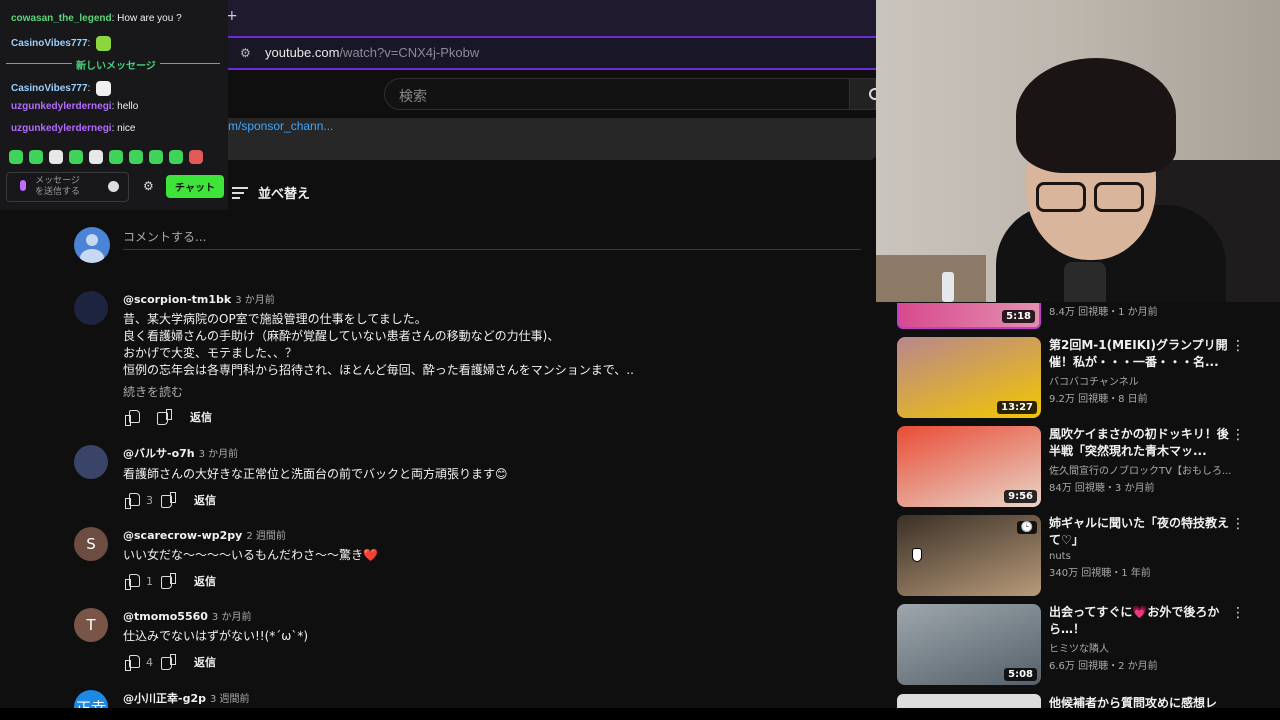 Image resolution: width=1280 pixels, height=720 pixels. Describe the element at coordinates (1144, 647) in the screenshot. I see `video-channel: ヒミツな隣人` at that location.